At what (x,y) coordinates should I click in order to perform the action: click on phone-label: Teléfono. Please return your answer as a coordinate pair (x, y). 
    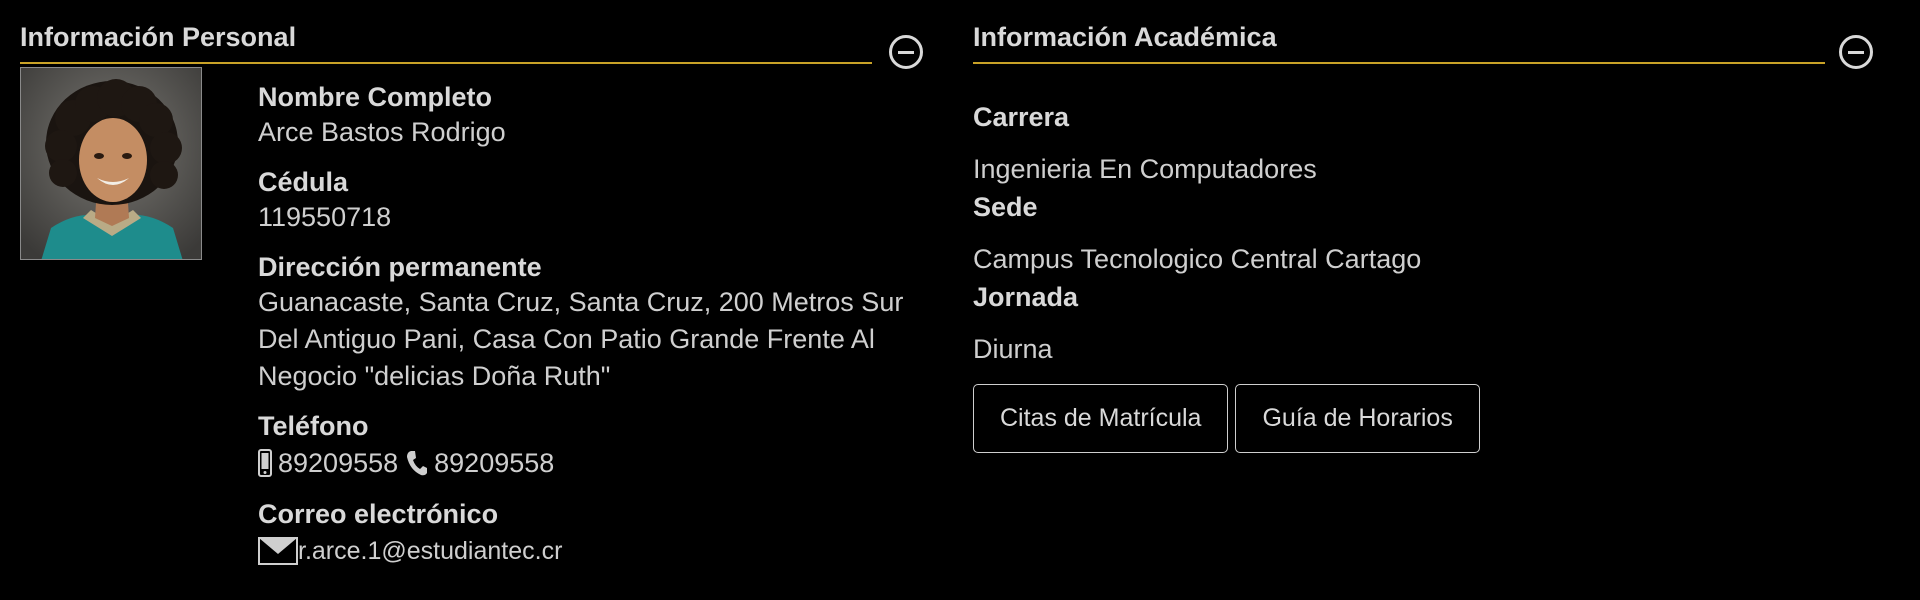
    Looking at the image, I should click on (313, 426).